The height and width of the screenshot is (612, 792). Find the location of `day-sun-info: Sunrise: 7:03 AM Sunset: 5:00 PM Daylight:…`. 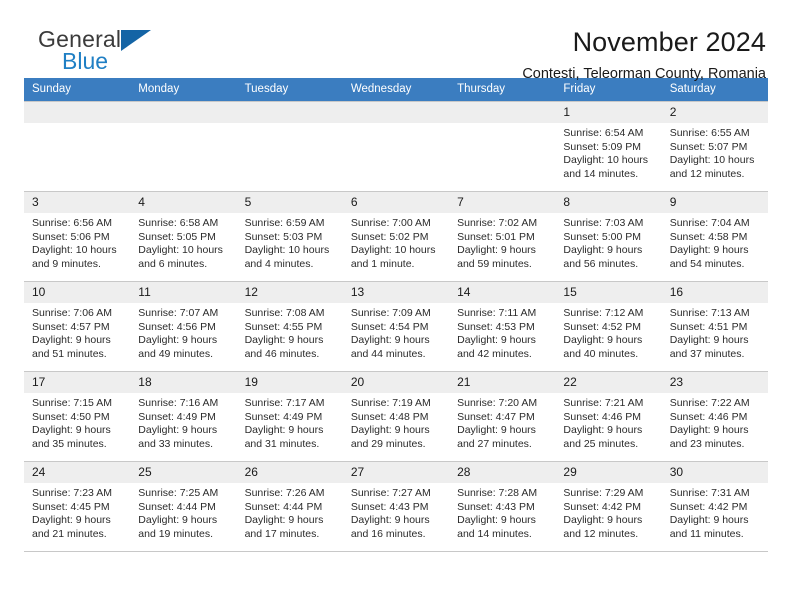

day-sun-info: Sunrise: 7:03 AM Sunset: 5:00 PM Daylight:… is located at coordinates (608, 242).